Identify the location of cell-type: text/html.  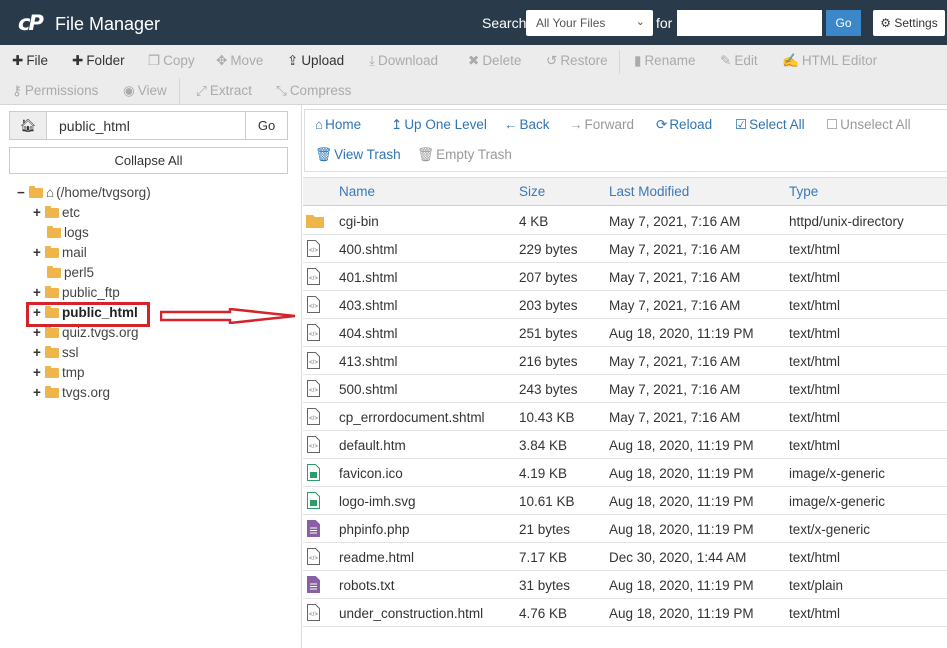
(815, 305).